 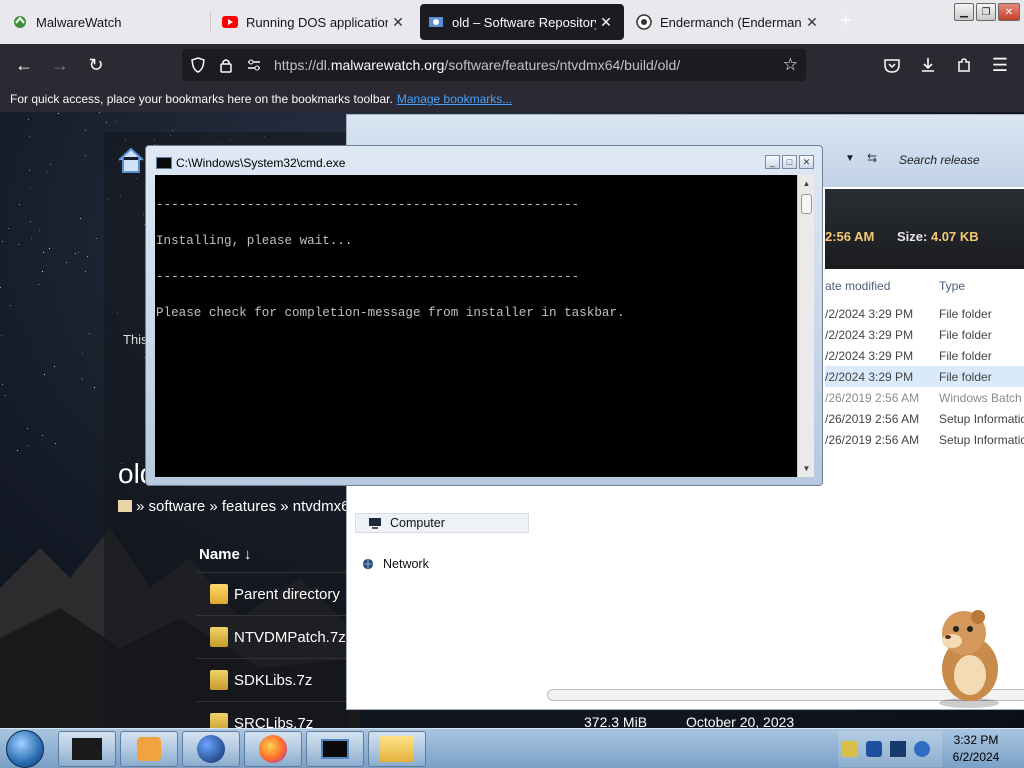 What do you see at coordinates (939, 160) in the screenshot?
I see `explorer-search-input: Search release` at bounding box center [939, 160].